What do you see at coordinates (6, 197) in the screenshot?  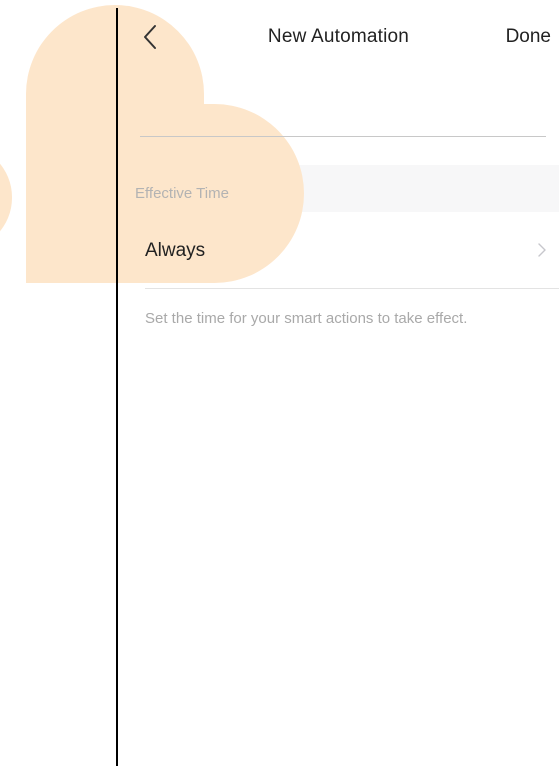 I see `decorative-shape-left` at bounding box center [6, 197].